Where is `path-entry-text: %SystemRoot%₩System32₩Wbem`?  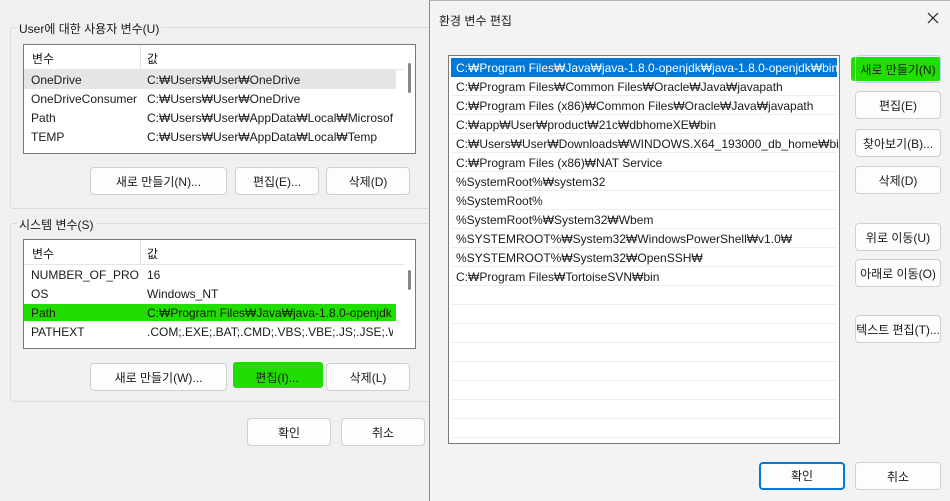
path-entry-text: %SystemRoot%₩System32₩Wbem is located at coordinates (555, 220).